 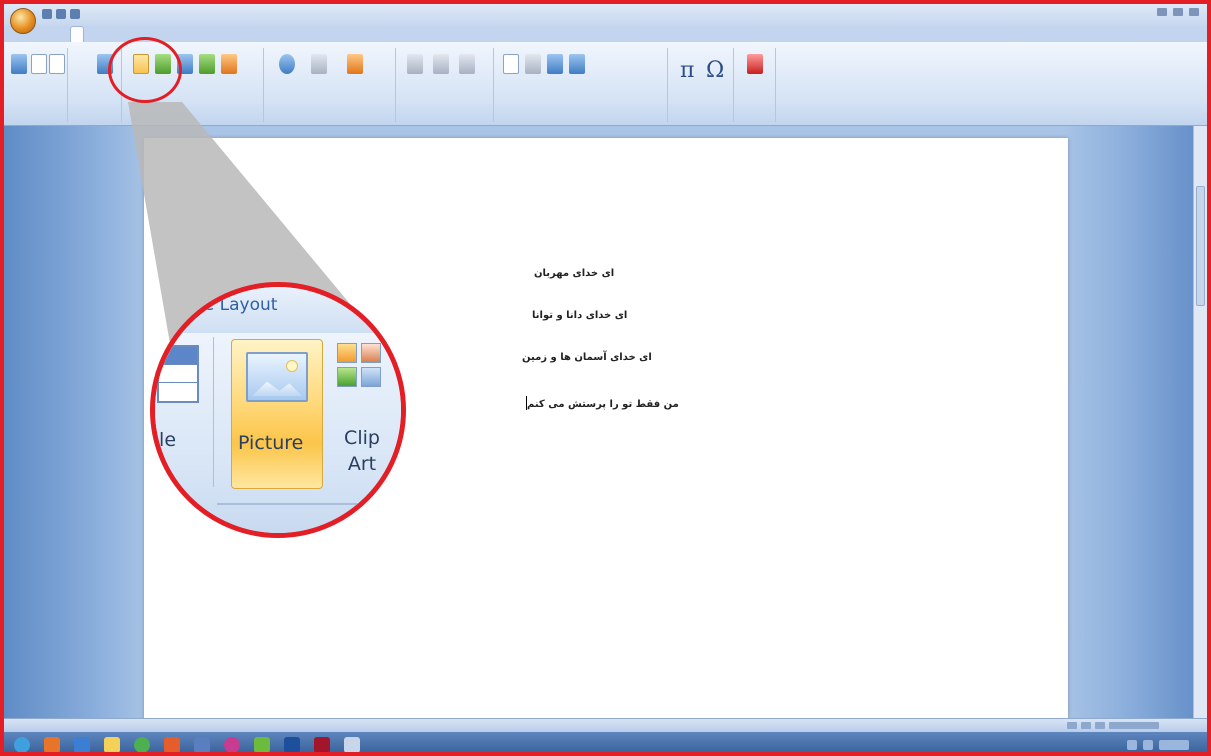 What do you see at coordinates (178, 374) in the screenshot?
I see `zoom-table-icon` at bounding box center [178, 374].